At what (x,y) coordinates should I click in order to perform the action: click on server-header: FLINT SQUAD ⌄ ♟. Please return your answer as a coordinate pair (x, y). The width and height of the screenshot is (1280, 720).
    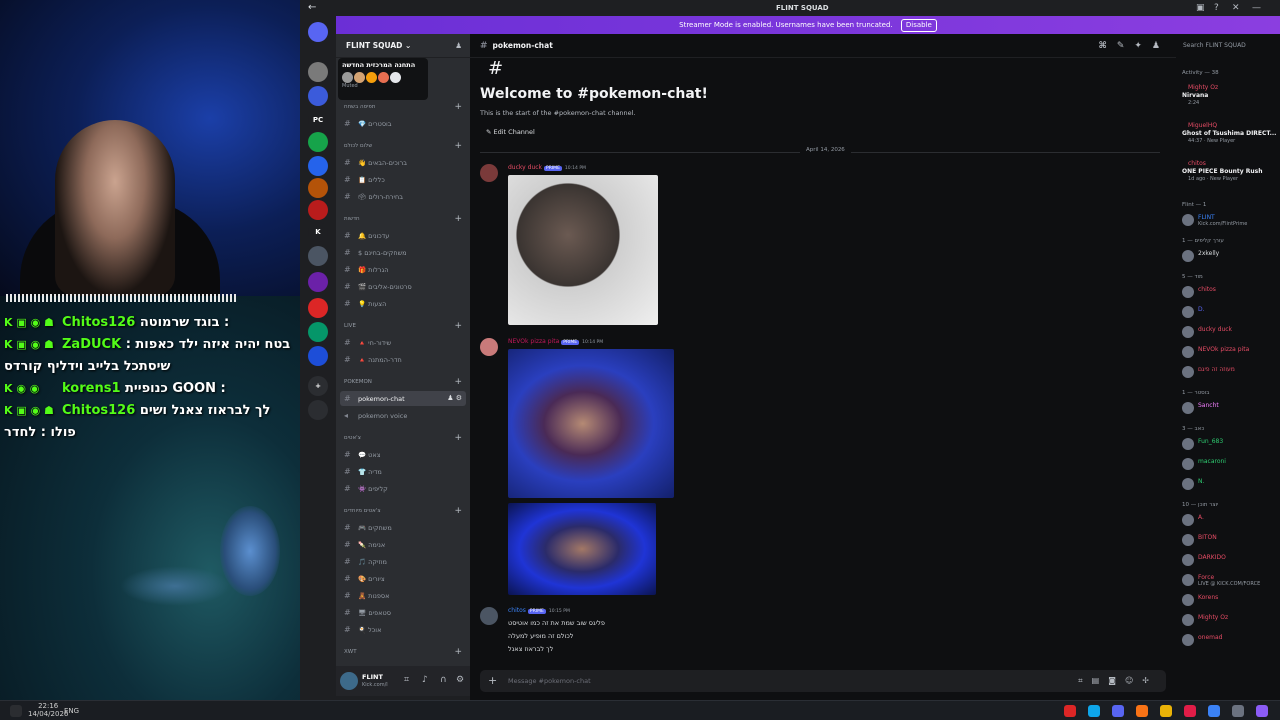
    Looking at the image, I should click on (403, 46).